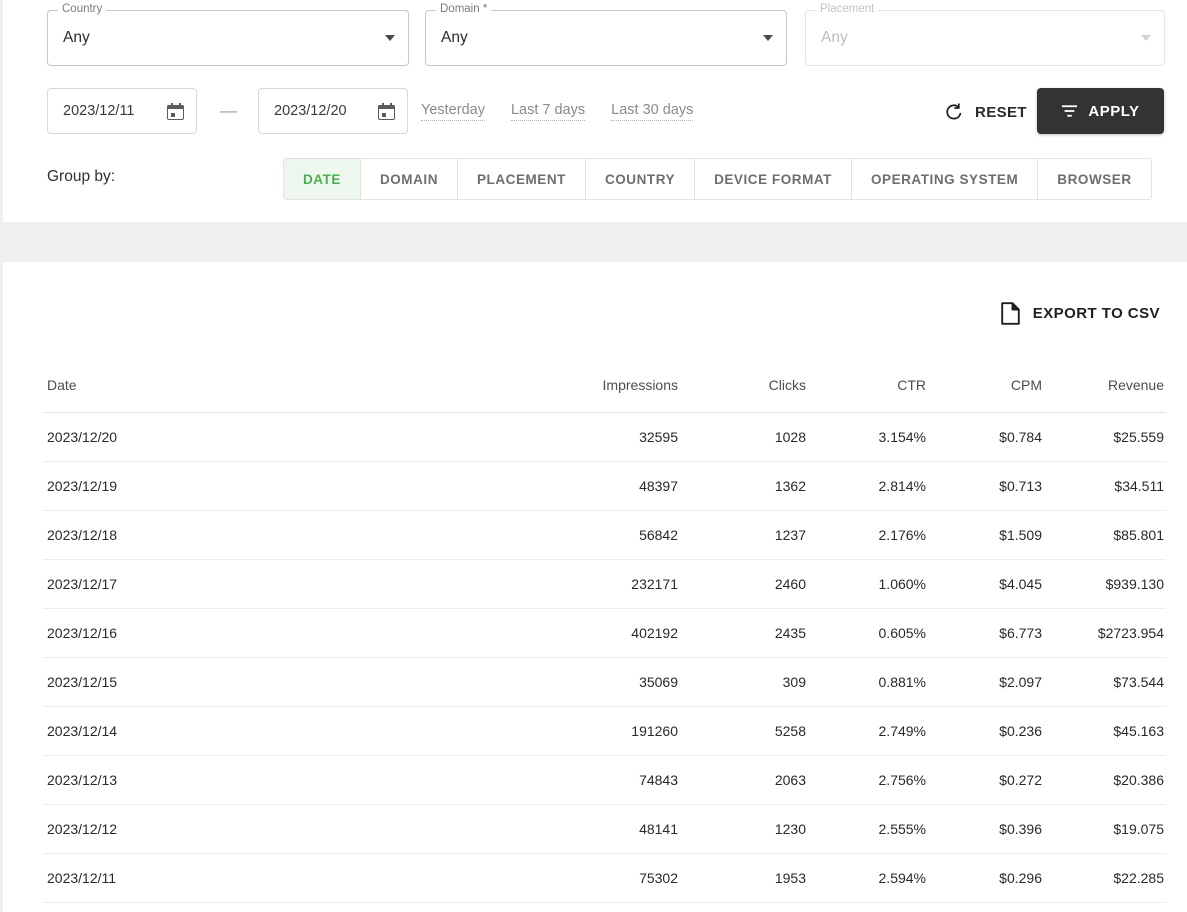 The height and width of the screenshot is (912, 1187). What do you see at coordinates (604, 780) in the screenshot?
I see `table-row: 2023/12/13 74843 2063 2.756% $0.272 $20.386` at bounding box center [604, 780].